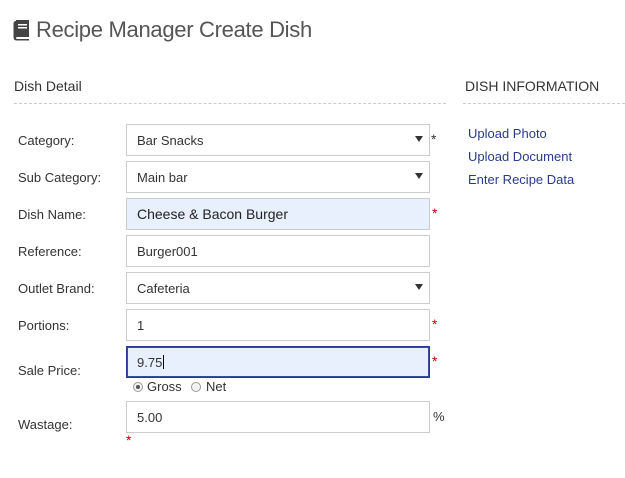  Describe the element at coordinates (150, 417) in the screenshot. I see `wastage-value: 5.00` at that location.